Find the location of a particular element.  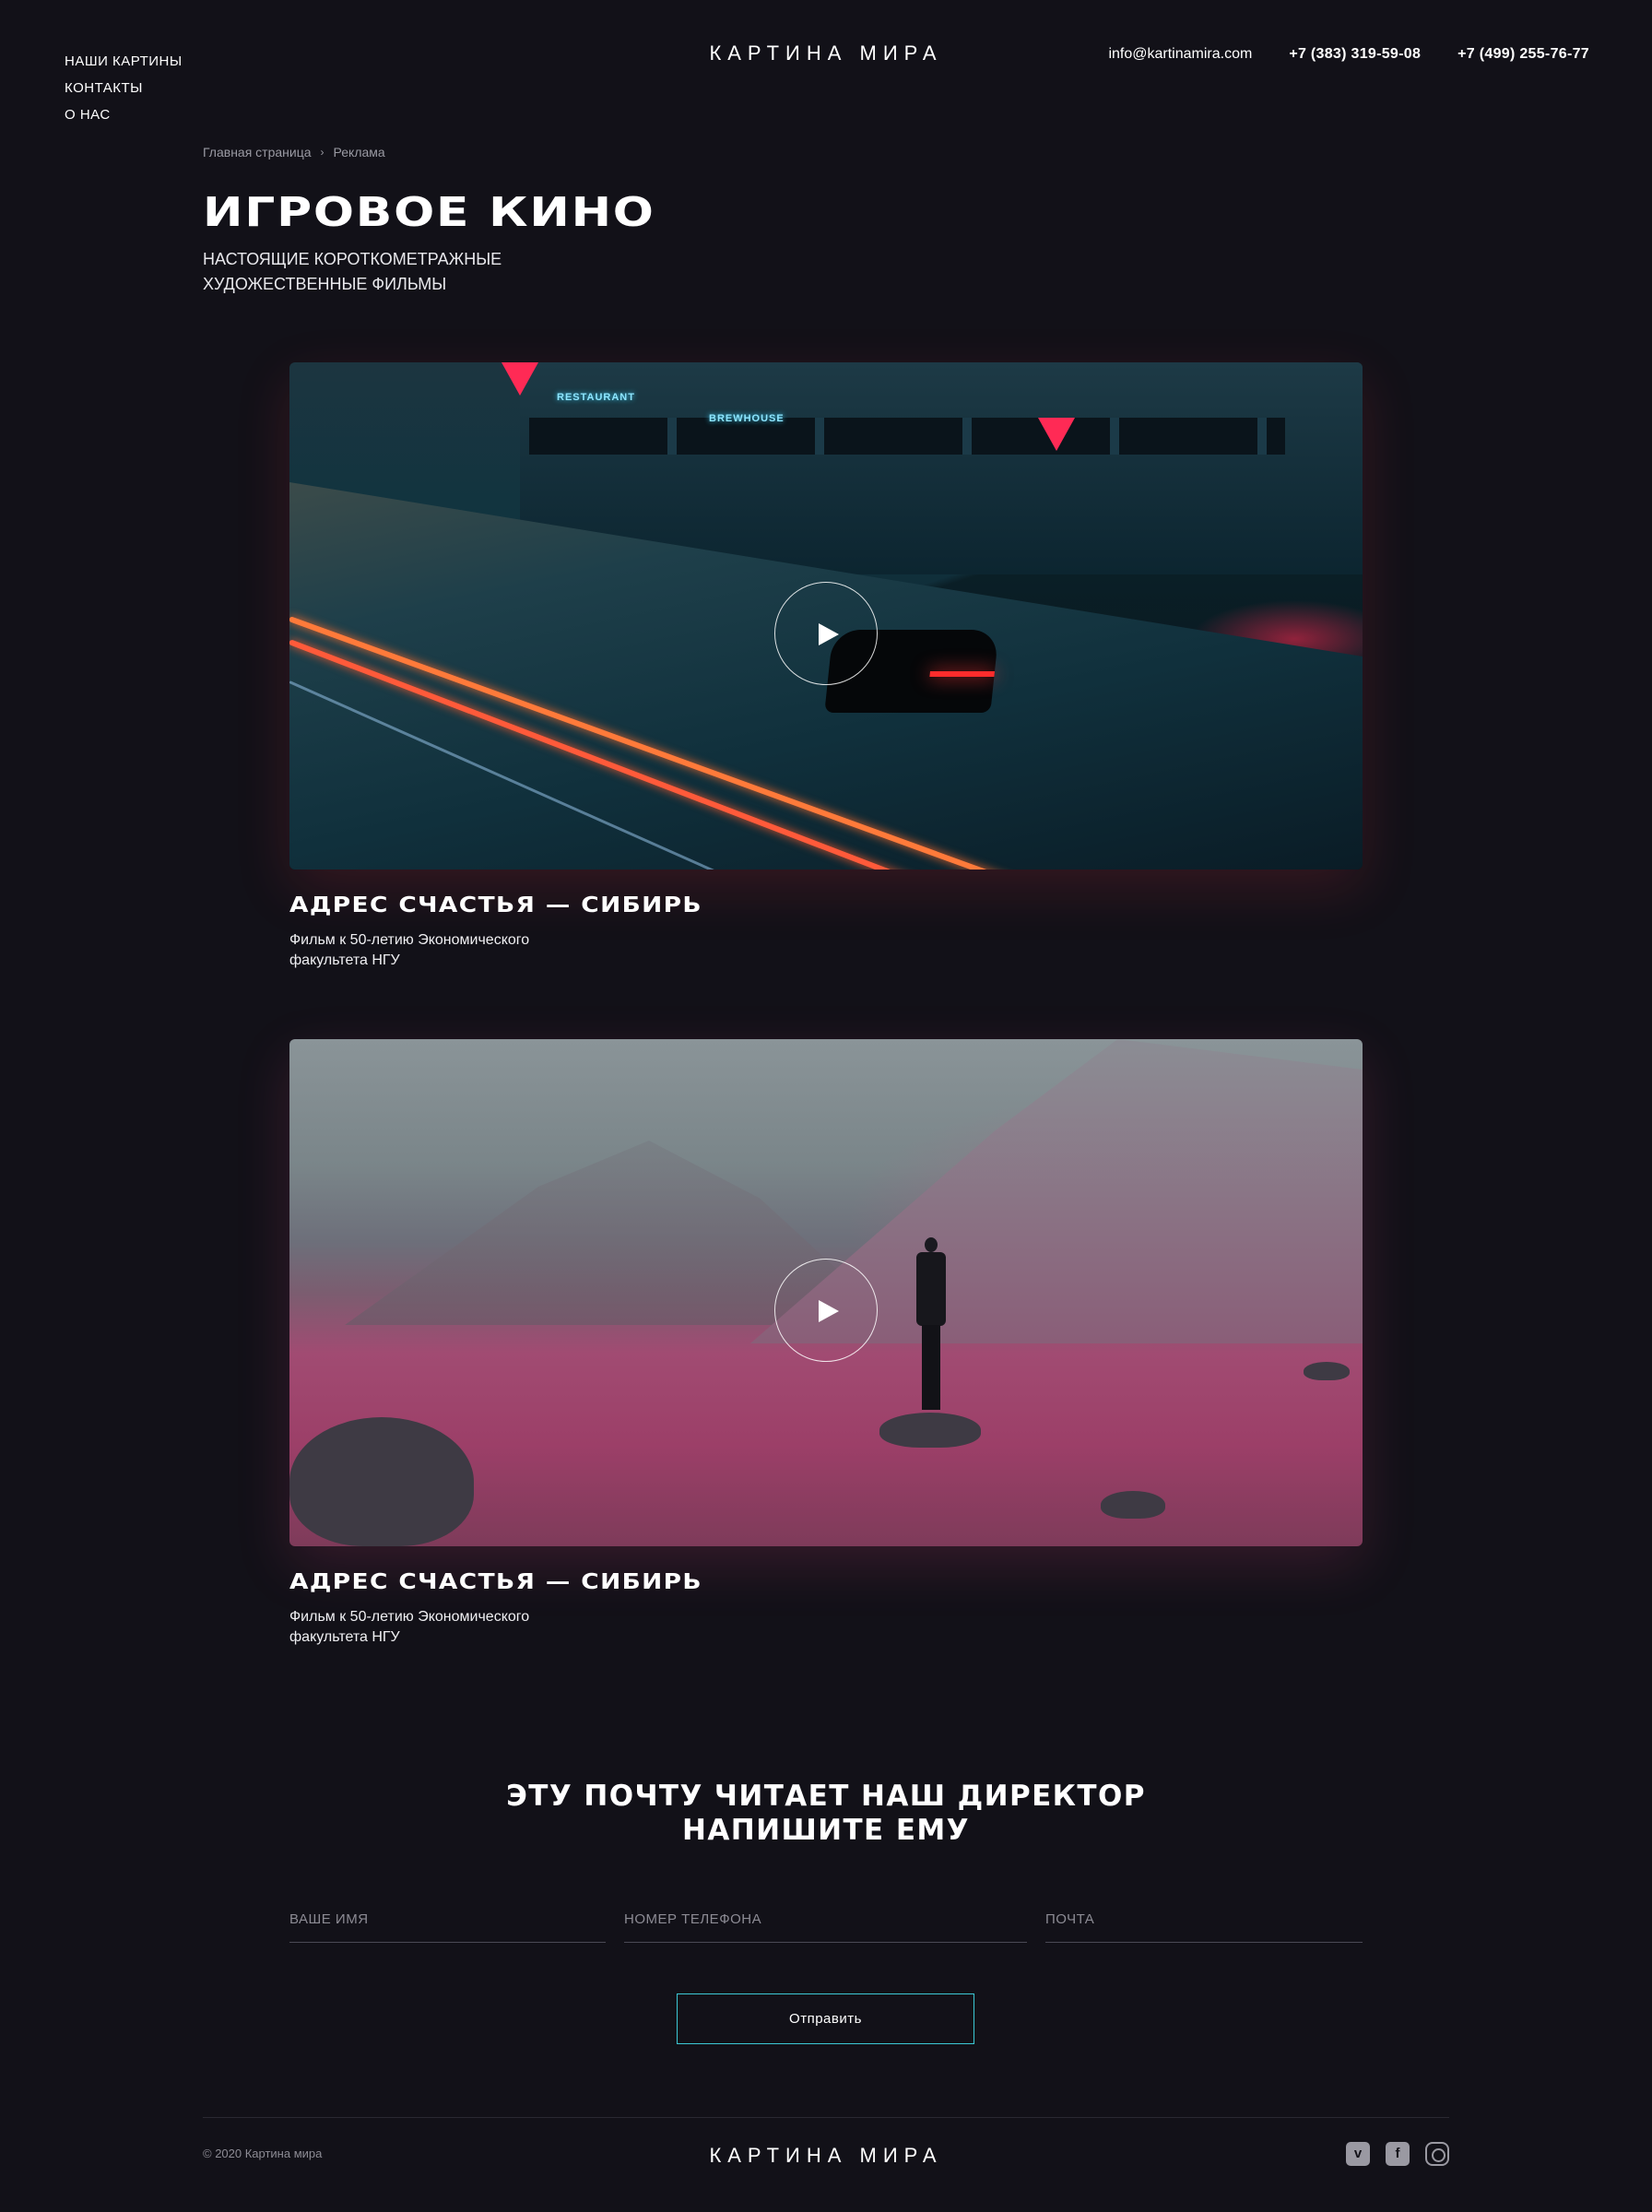

page-title: ИГРОВОЕ КИНО is located at coordinates (429, 213).